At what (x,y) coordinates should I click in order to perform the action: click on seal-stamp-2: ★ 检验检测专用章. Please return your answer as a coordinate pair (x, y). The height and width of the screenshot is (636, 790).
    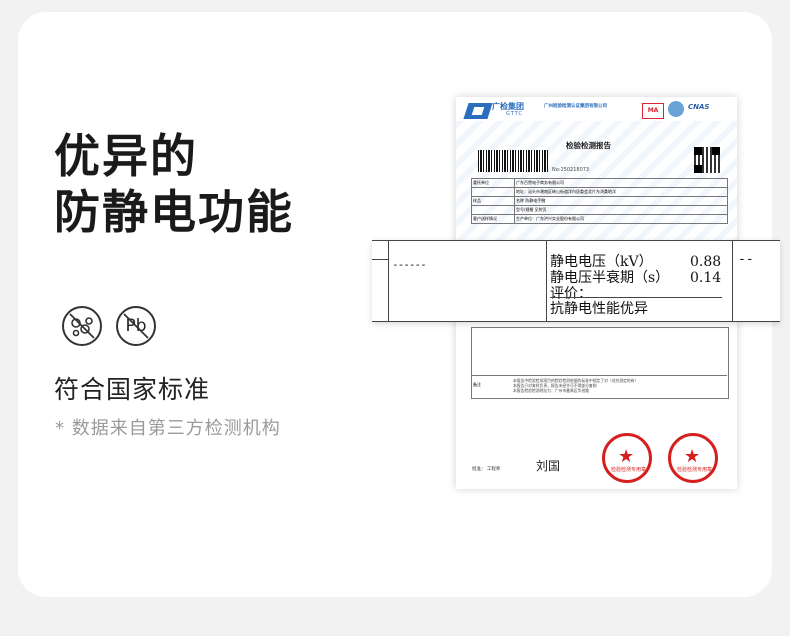
    Looking at the image, I should click on (693, 458).